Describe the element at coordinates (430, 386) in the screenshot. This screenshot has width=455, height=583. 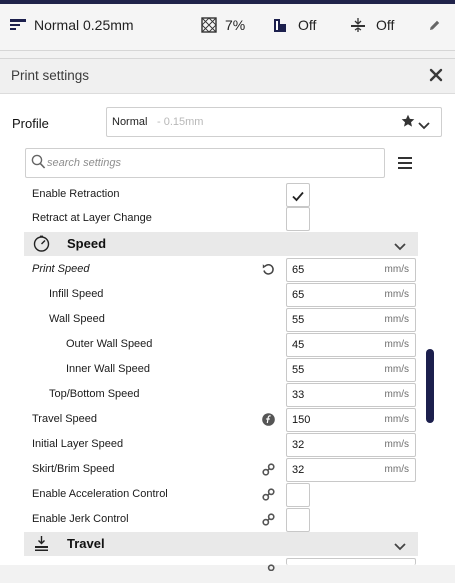
I see `scrollbar-thumb` at that location.